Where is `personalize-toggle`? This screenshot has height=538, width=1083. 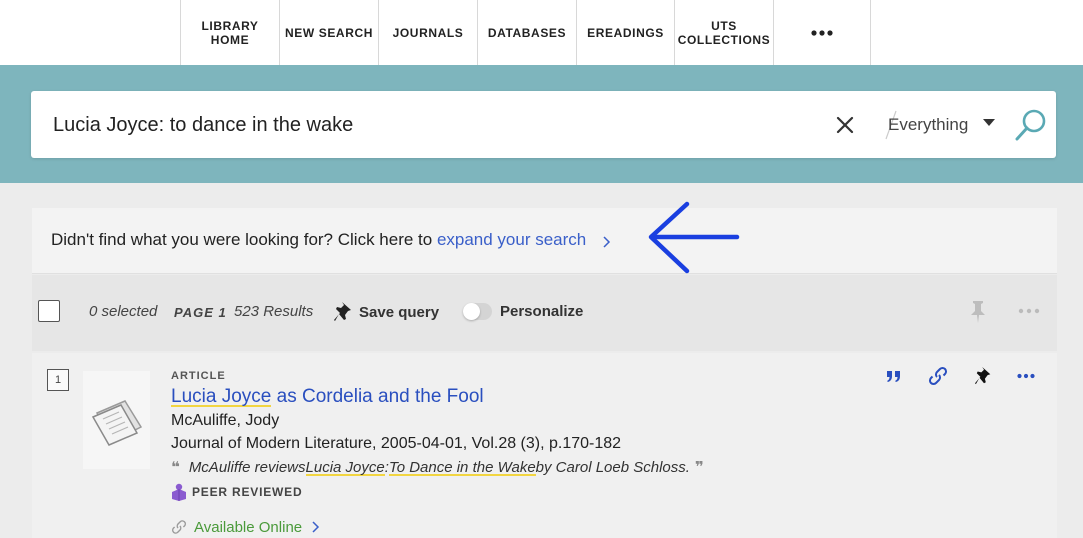 personalize-toggle is located at coordinates (477, 311).